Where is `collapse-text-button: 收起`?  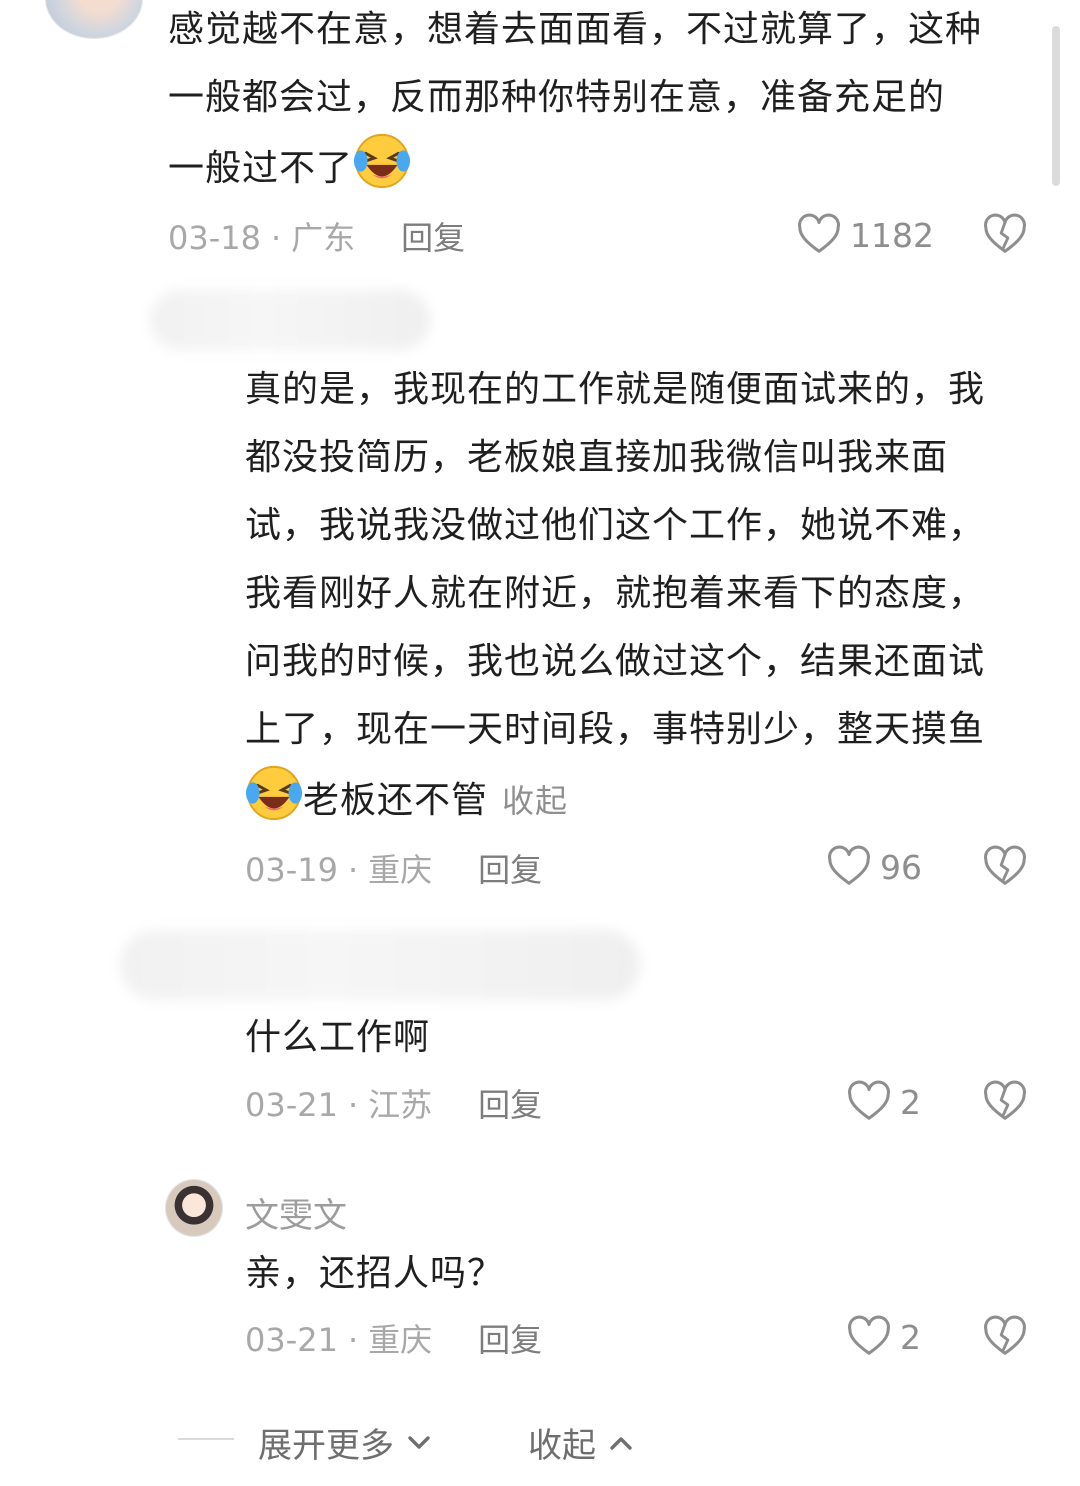
collapse-text-button: 收起 is located at coordinates (535, 801).